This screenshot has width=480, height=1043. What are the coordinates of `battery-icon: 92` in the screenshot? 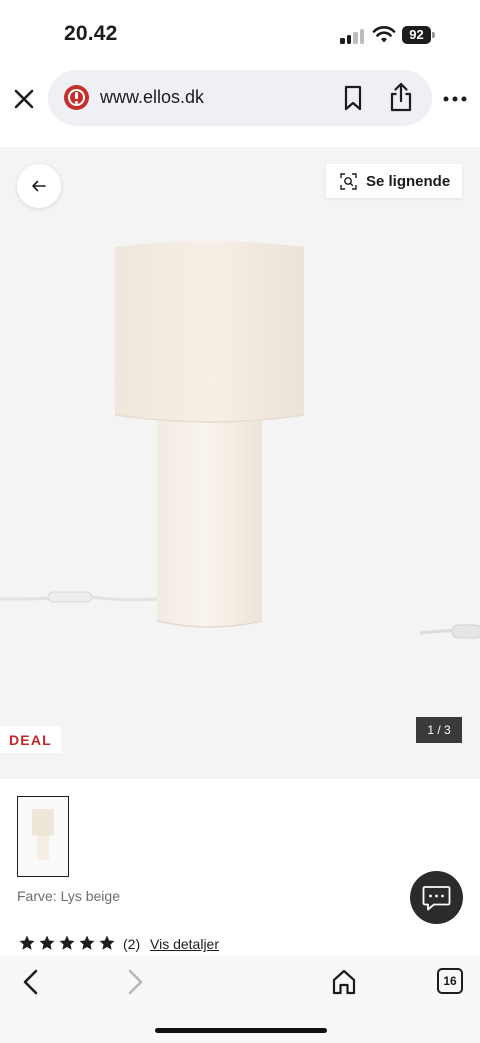 It's located at (419, 35).